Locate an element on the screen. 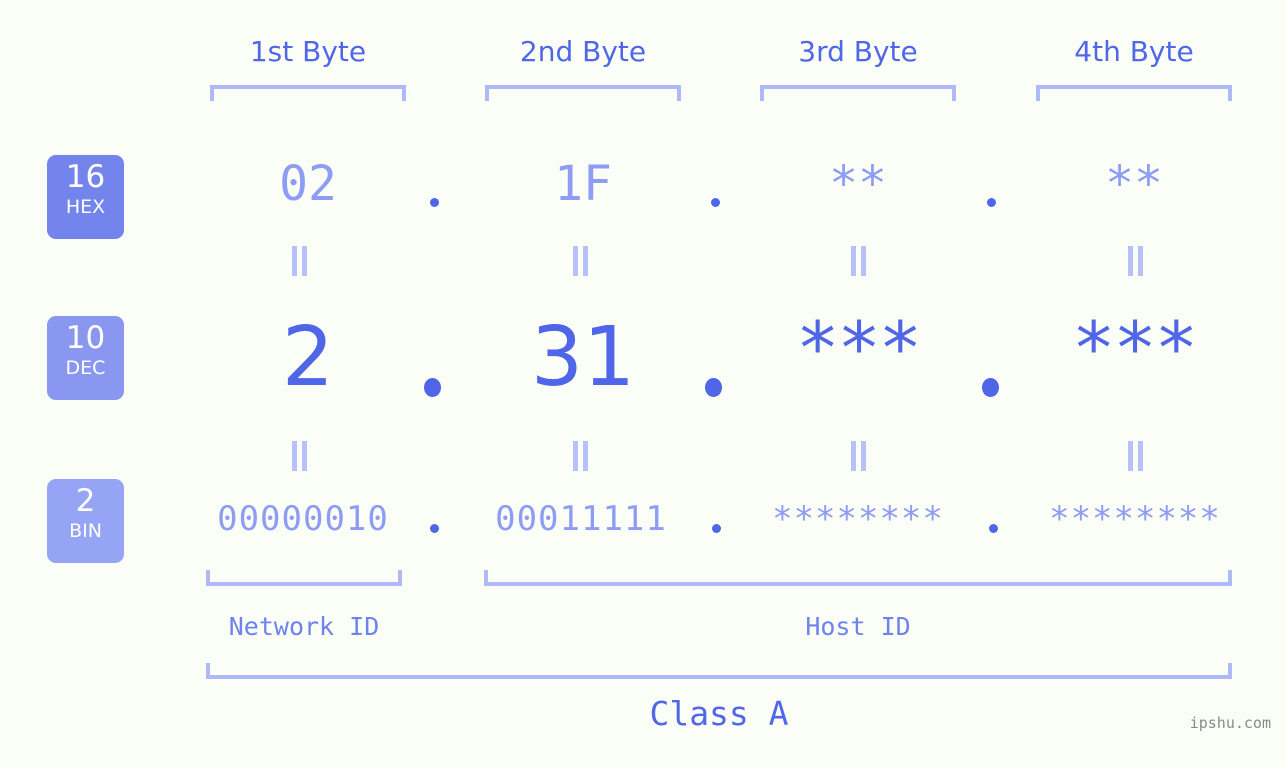 The image size is (1285, 767). bin-value-byte-1: 00000010 is located at coordinates (303, 519).